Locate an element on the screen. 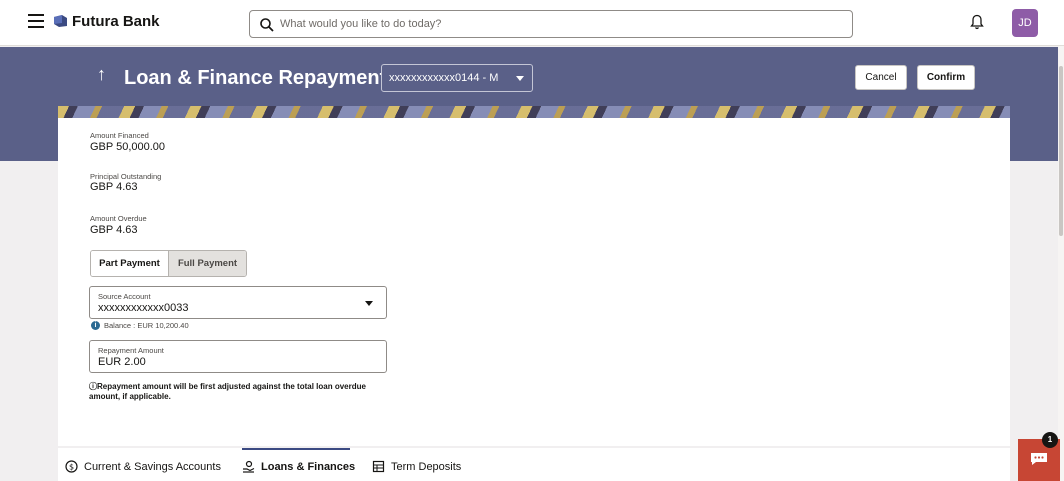 Image resolution: width=1064 pixels, height=481 pixels. loan-hand-icon is located at coordinates (249, 466).